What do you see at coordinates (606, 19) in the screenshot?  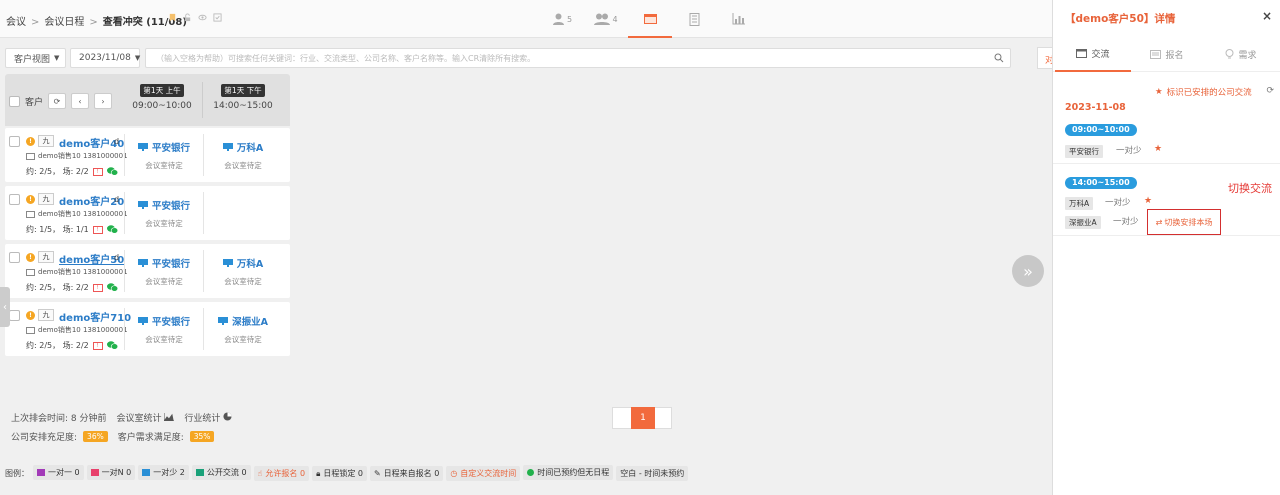 I see `tab-group-users: 4` at bounding box center [606, 19].